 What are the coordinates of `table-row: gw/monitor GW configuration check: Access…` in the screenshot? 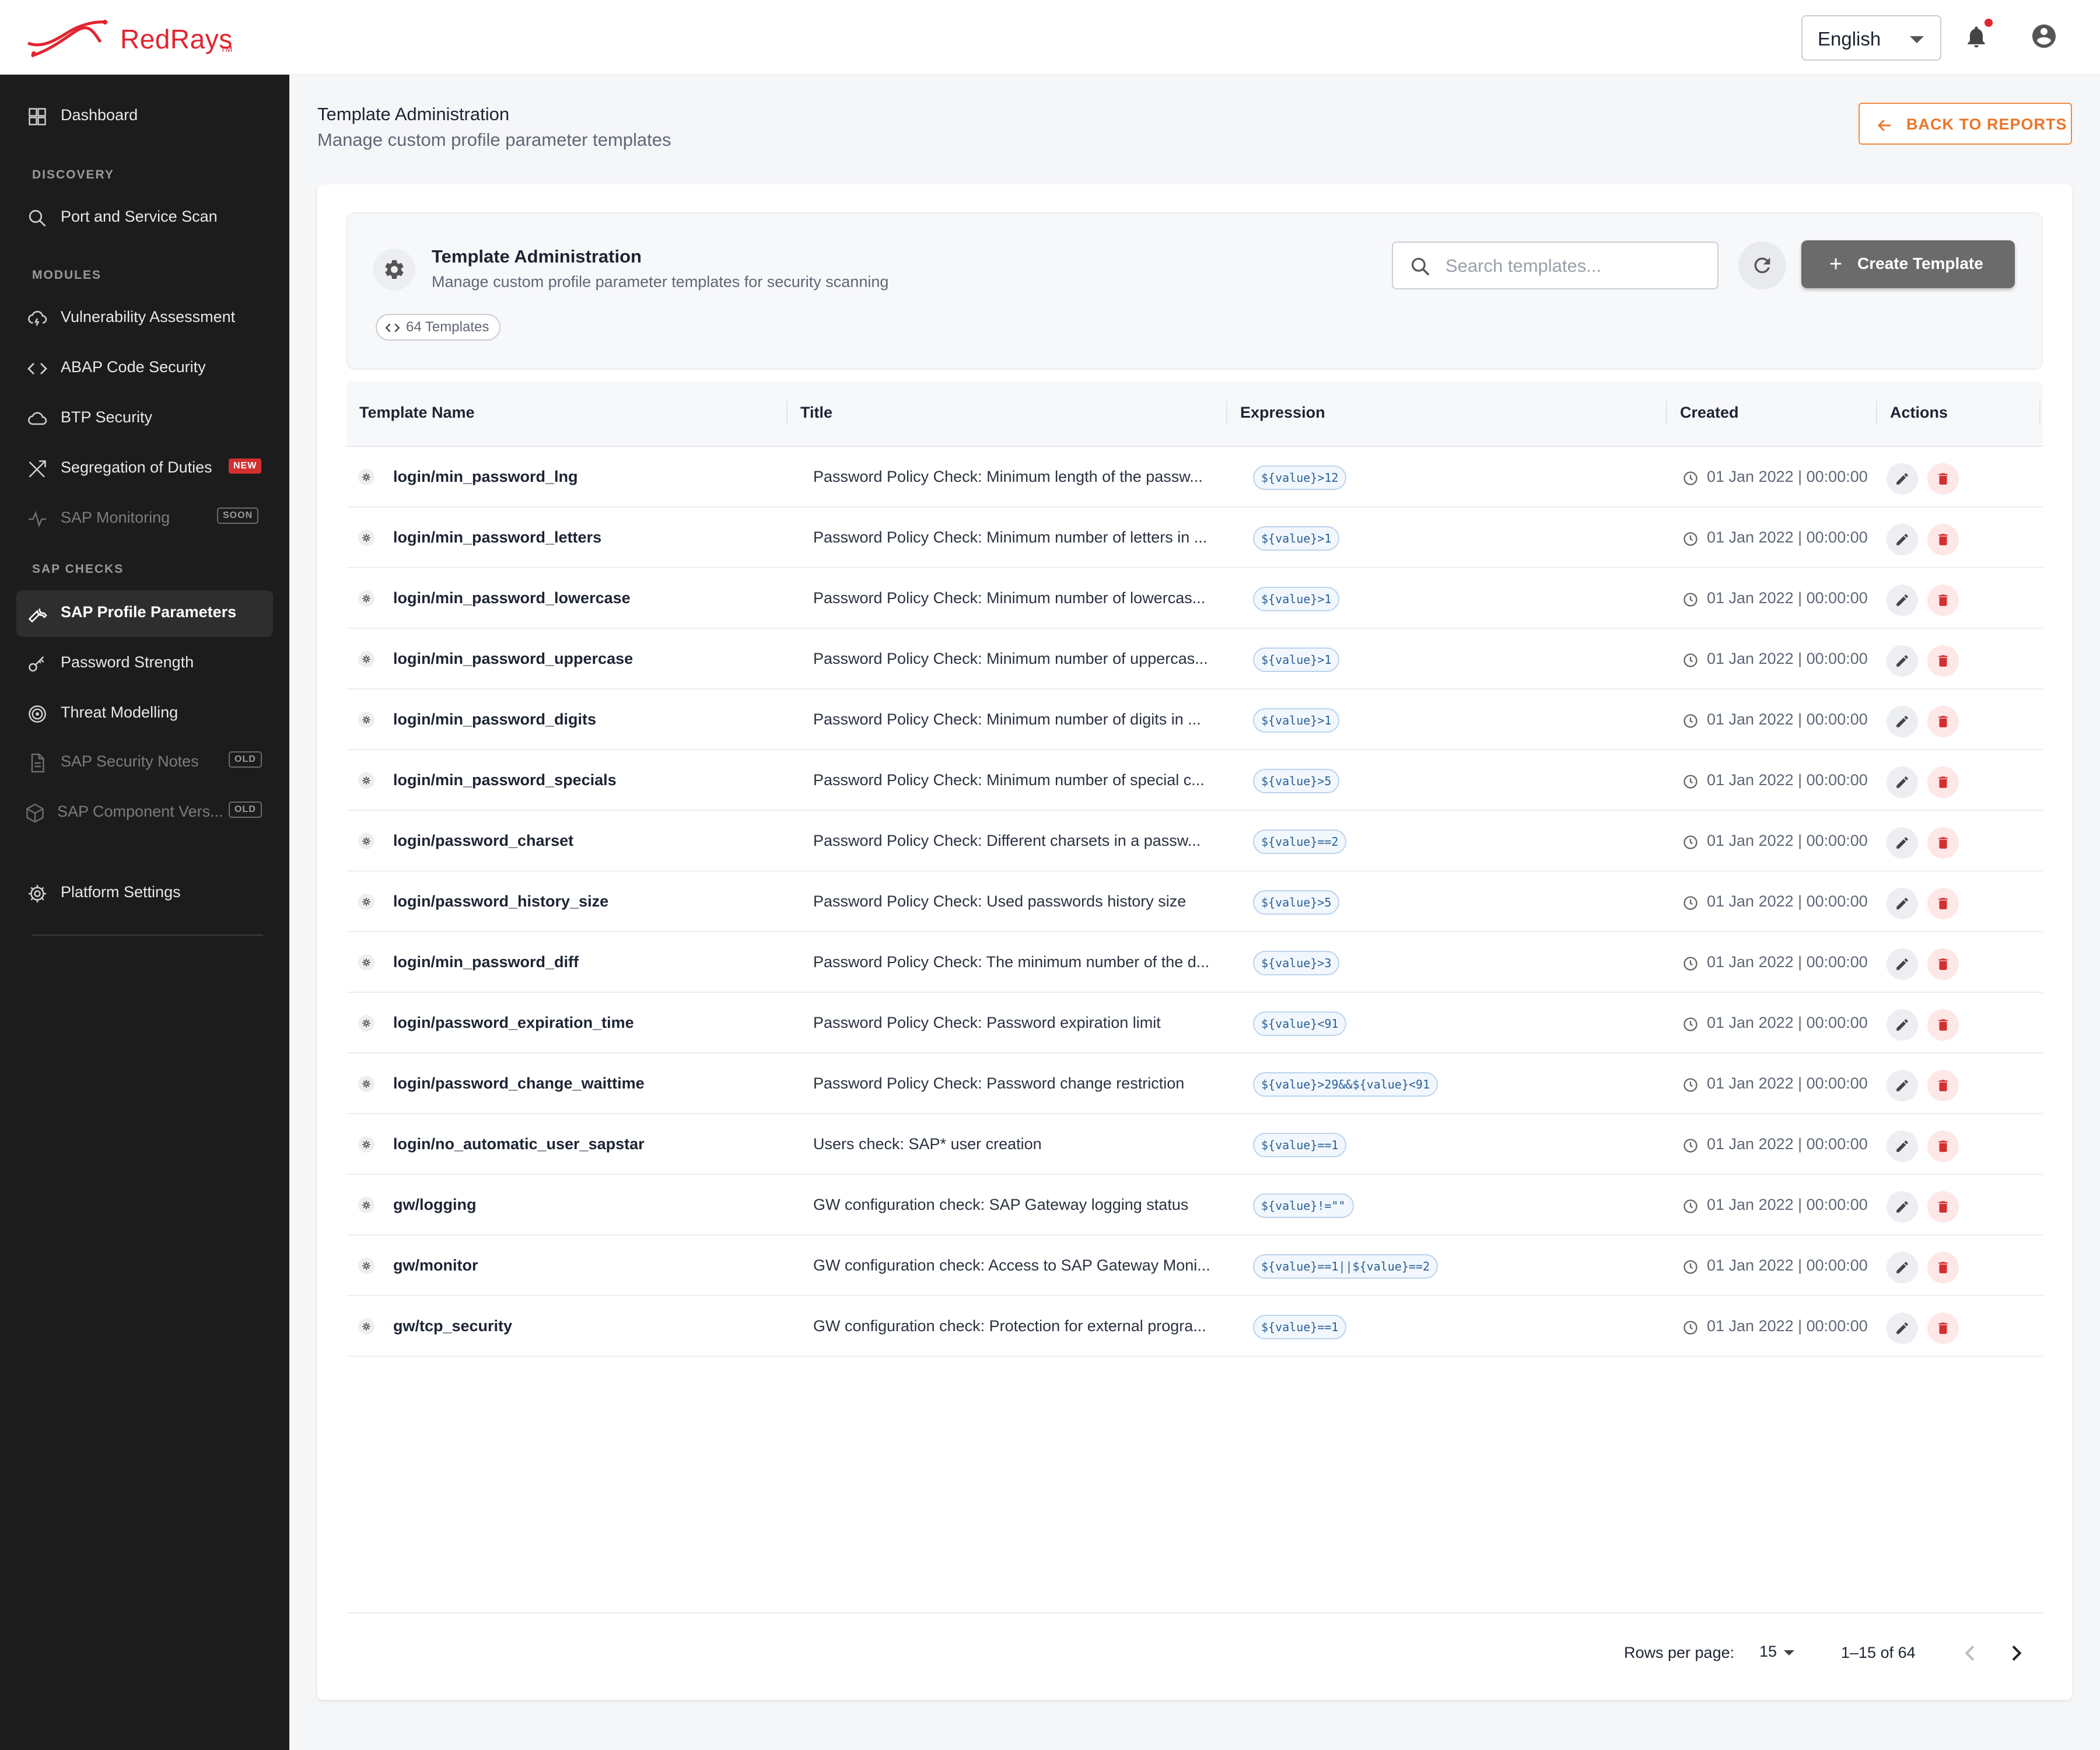 It's located at (1194, 1266).